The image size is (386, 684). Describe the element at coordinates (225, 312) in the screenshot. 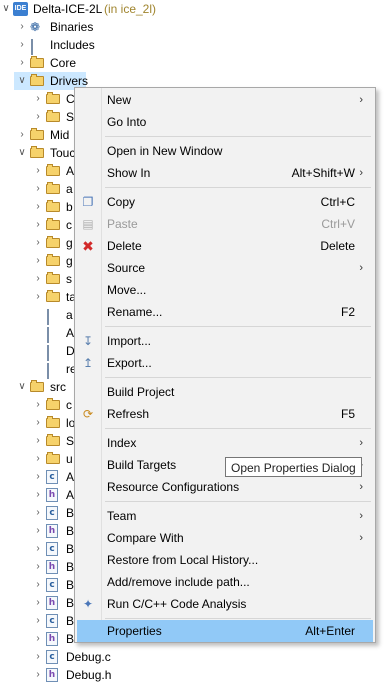

I see `menu-item-rename: Rename... F2` at that location.